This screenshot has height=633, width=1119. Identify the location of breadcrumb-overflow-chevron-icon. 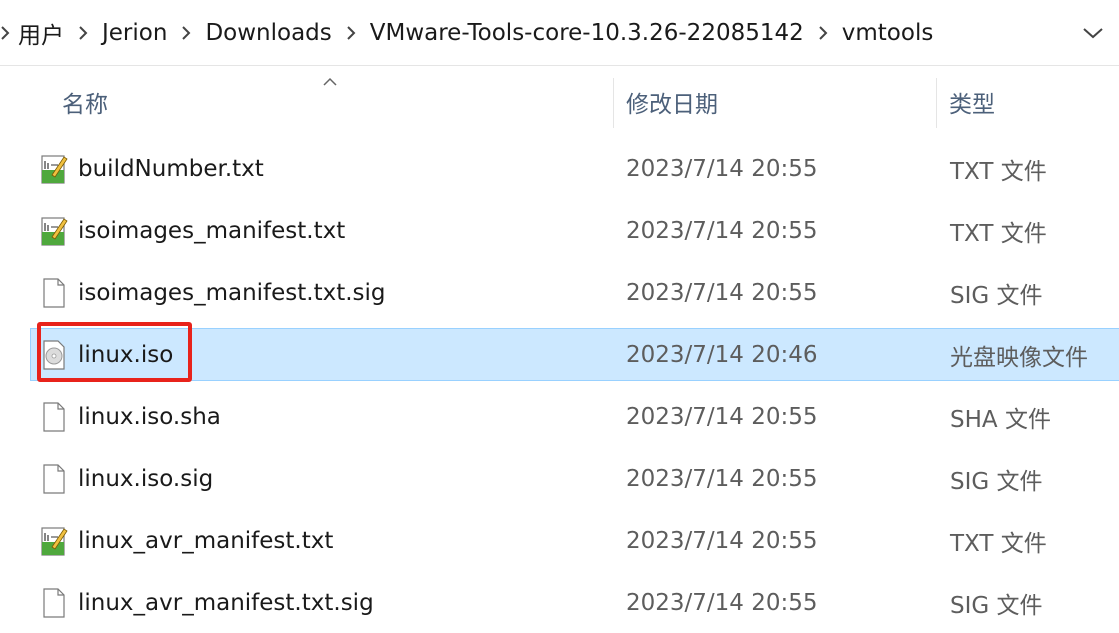
(7, 33).